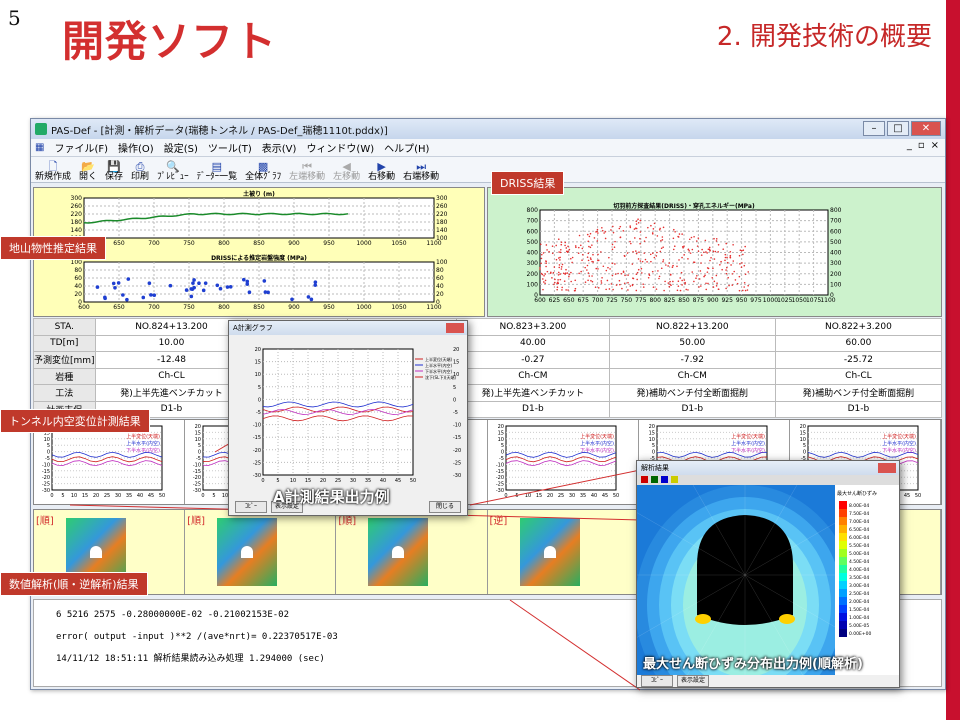  What do you see at coordinates (926, 128) in the screenshot?
I see `close-button: ✕` at bounding box center [926, 128].